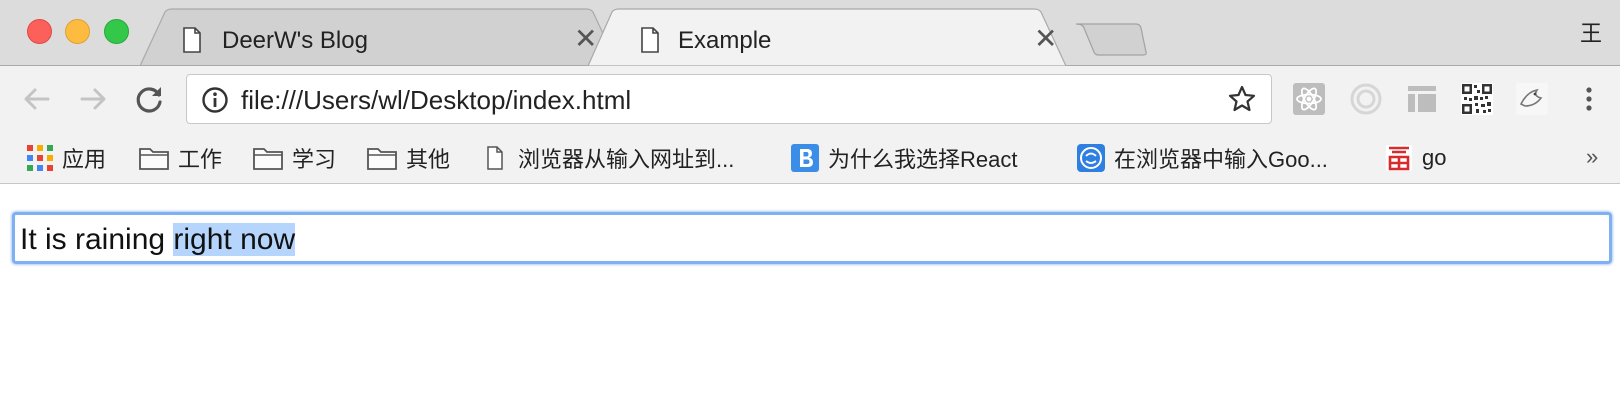 The width and height of the screenshot is (1620, 400). Describe the element at coordinates (40, 158) in the screenshot. I see `apps-grid-icon` at that location.